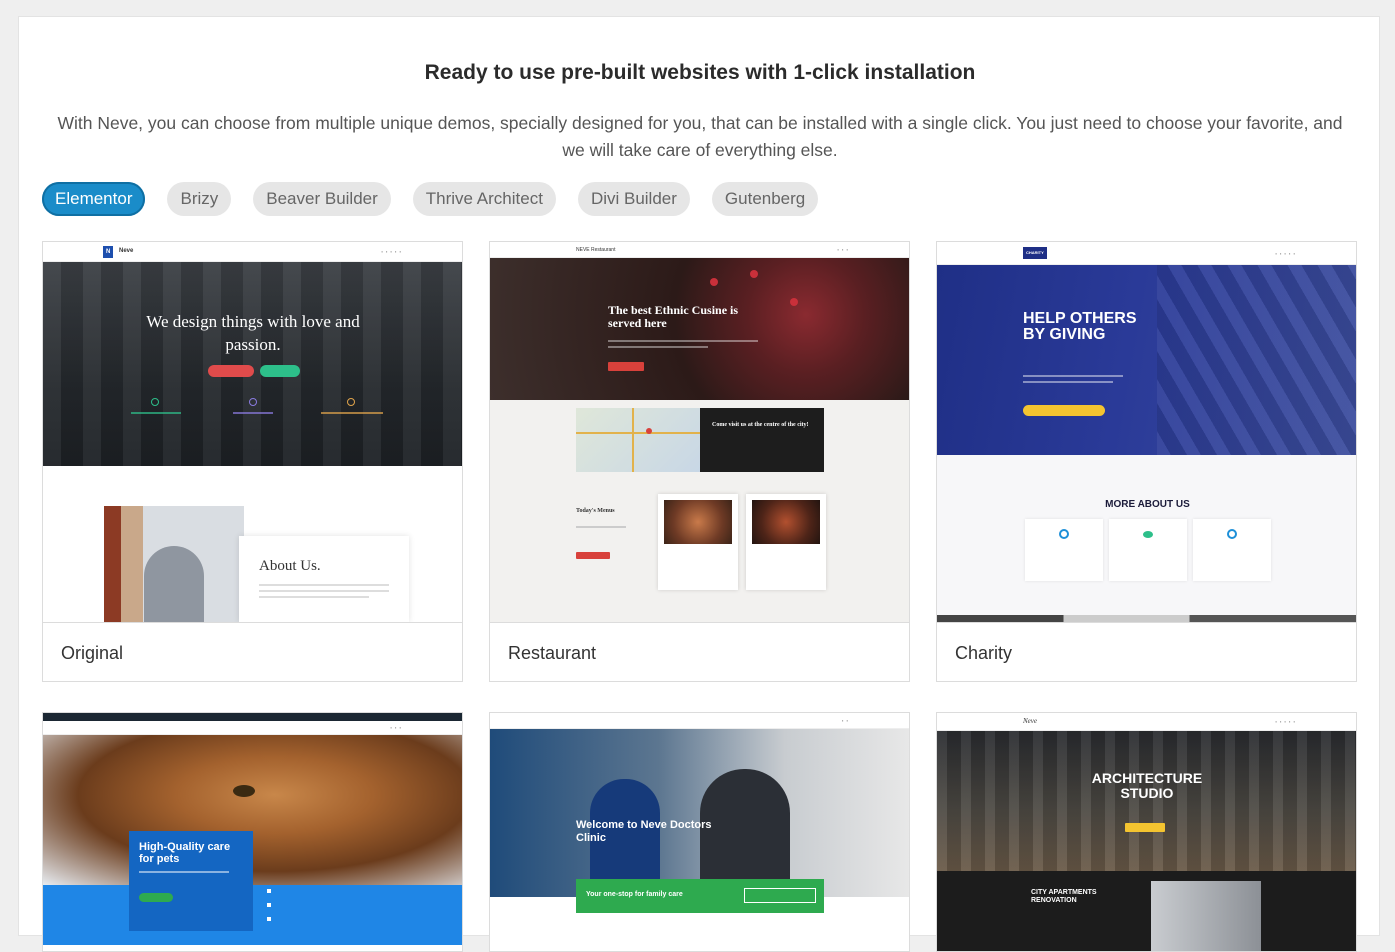 This screenshot has height=952, width=1395. What do you see at coordinates (253, 333) in the screenshot?
I see `preview-hero-text: We design things with love and passion.` at bounding box center [253, 333].